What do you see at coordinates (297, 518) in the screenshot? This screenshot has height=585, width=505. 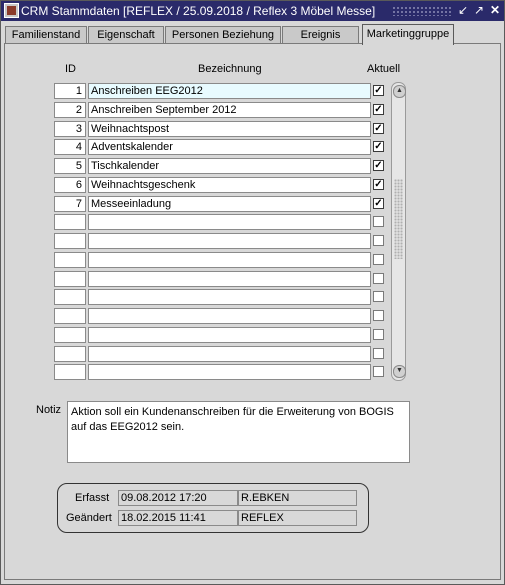 I see `geaendert-user-field: REFLEX` at bounding box center [297, 518].